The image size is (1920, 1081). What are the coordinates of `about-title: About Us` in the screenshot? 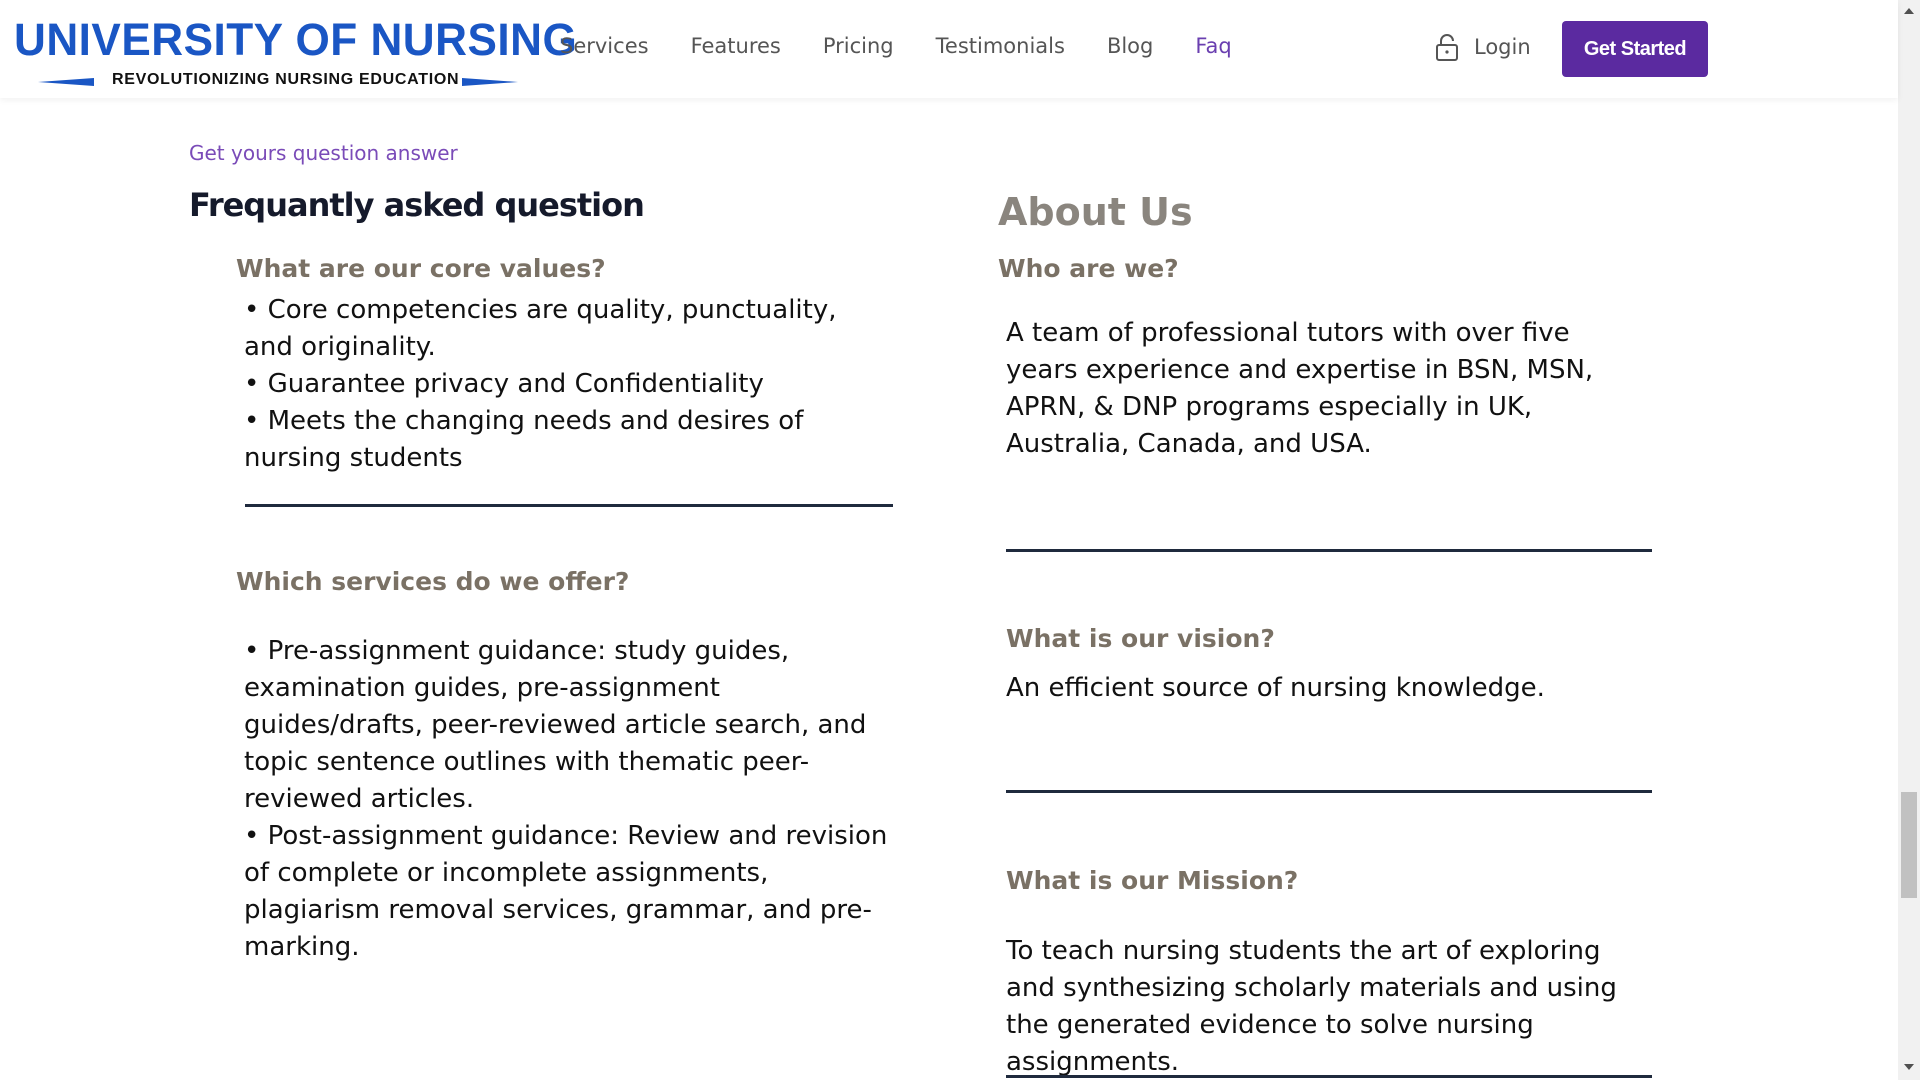 It's located at (1095, 212).